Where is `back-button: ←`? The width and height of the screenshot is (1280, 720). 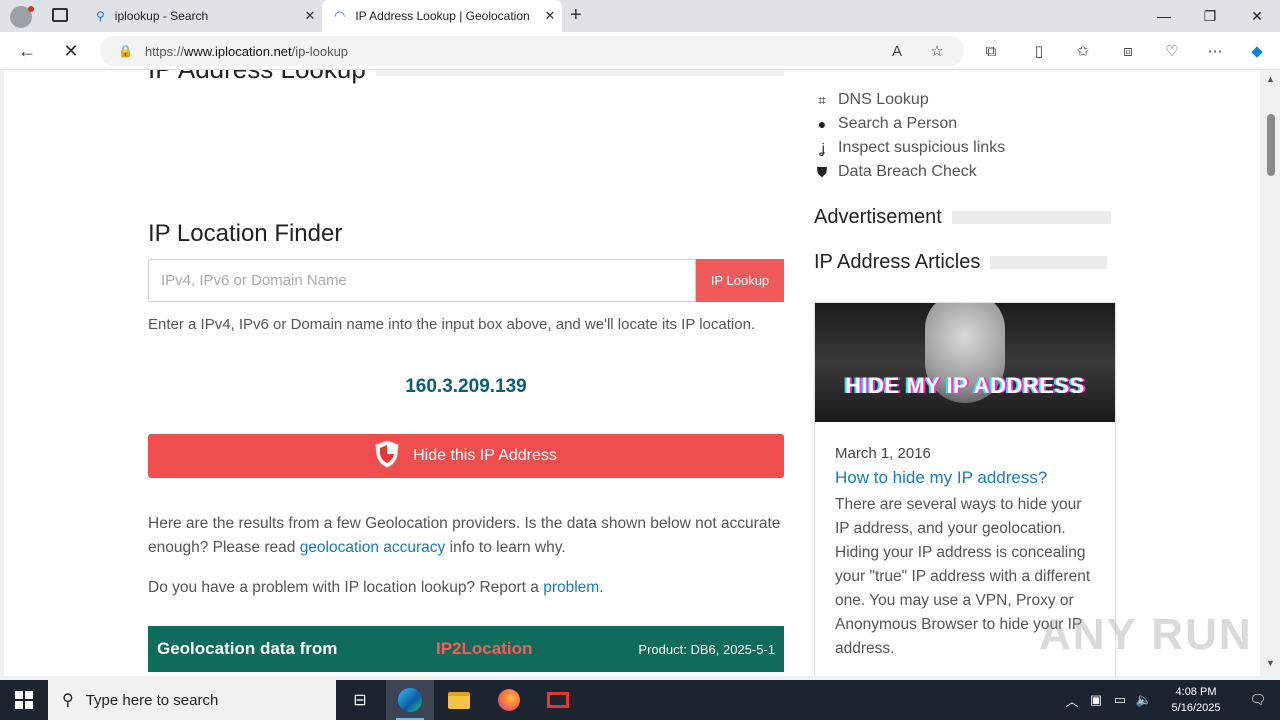 back-button: ← is located at coordinates (27, 51).